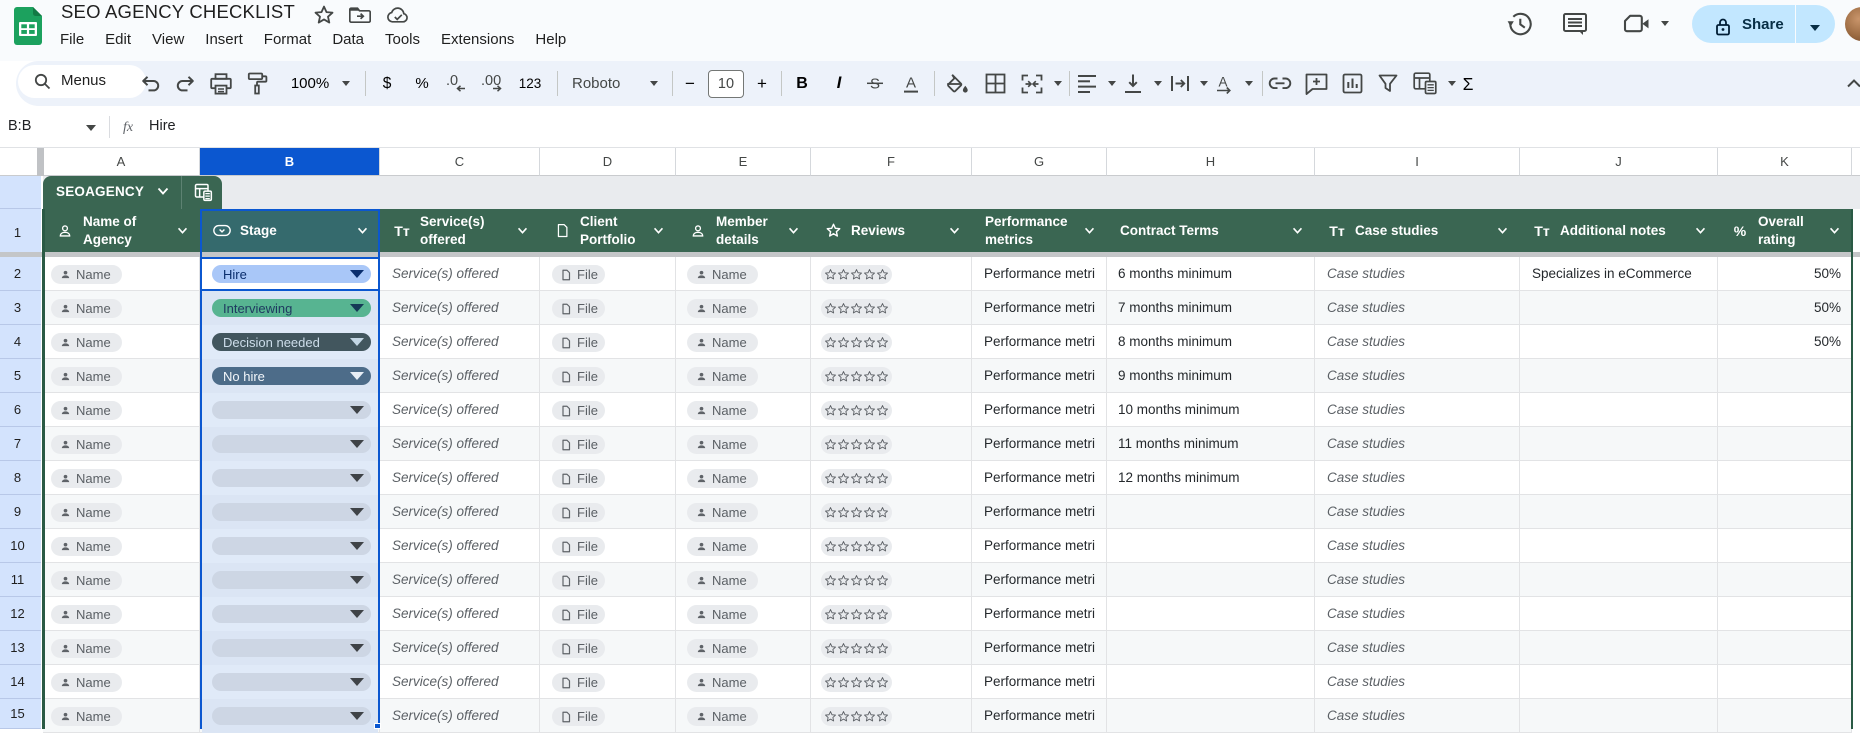 Image resolution: width=1860 pixels, height=733 pixels. Describe the element at coordinates (452, 81) in the screenshot. I see `svg-text: .0` at that location.